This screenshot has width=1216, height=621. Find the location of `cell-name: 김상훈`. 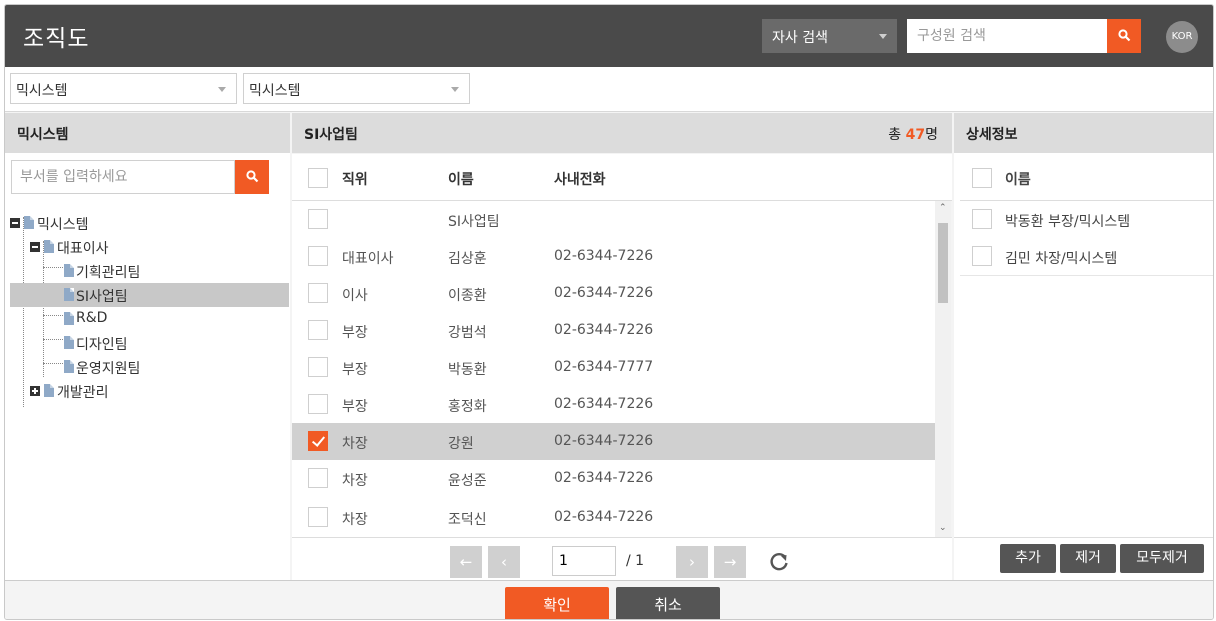

cell-name: 김상훈 is located at coordinates (467, 259).